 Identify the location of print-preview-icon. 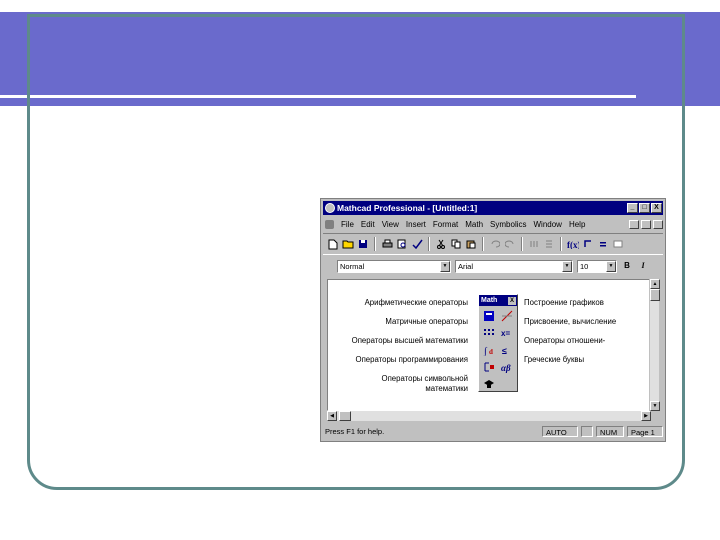
(402, 244).